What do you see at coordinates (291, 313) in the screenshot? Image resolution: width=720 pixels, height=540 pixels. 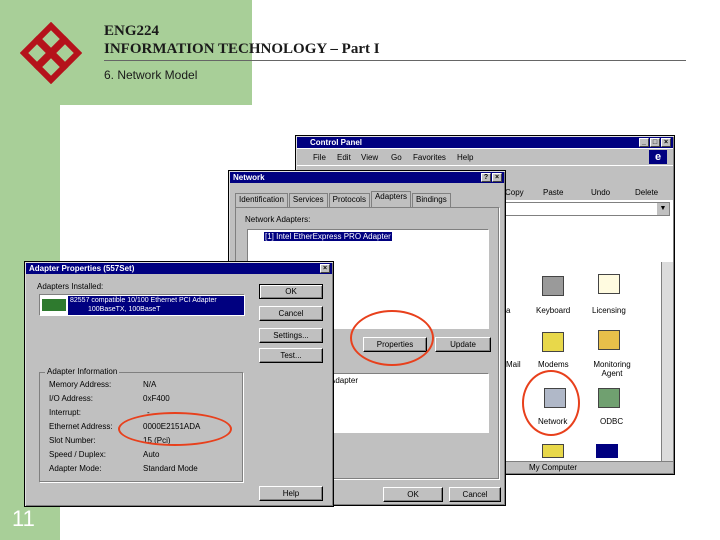 I see `cancel-button: Cancel` at bounding box center [291, 313].